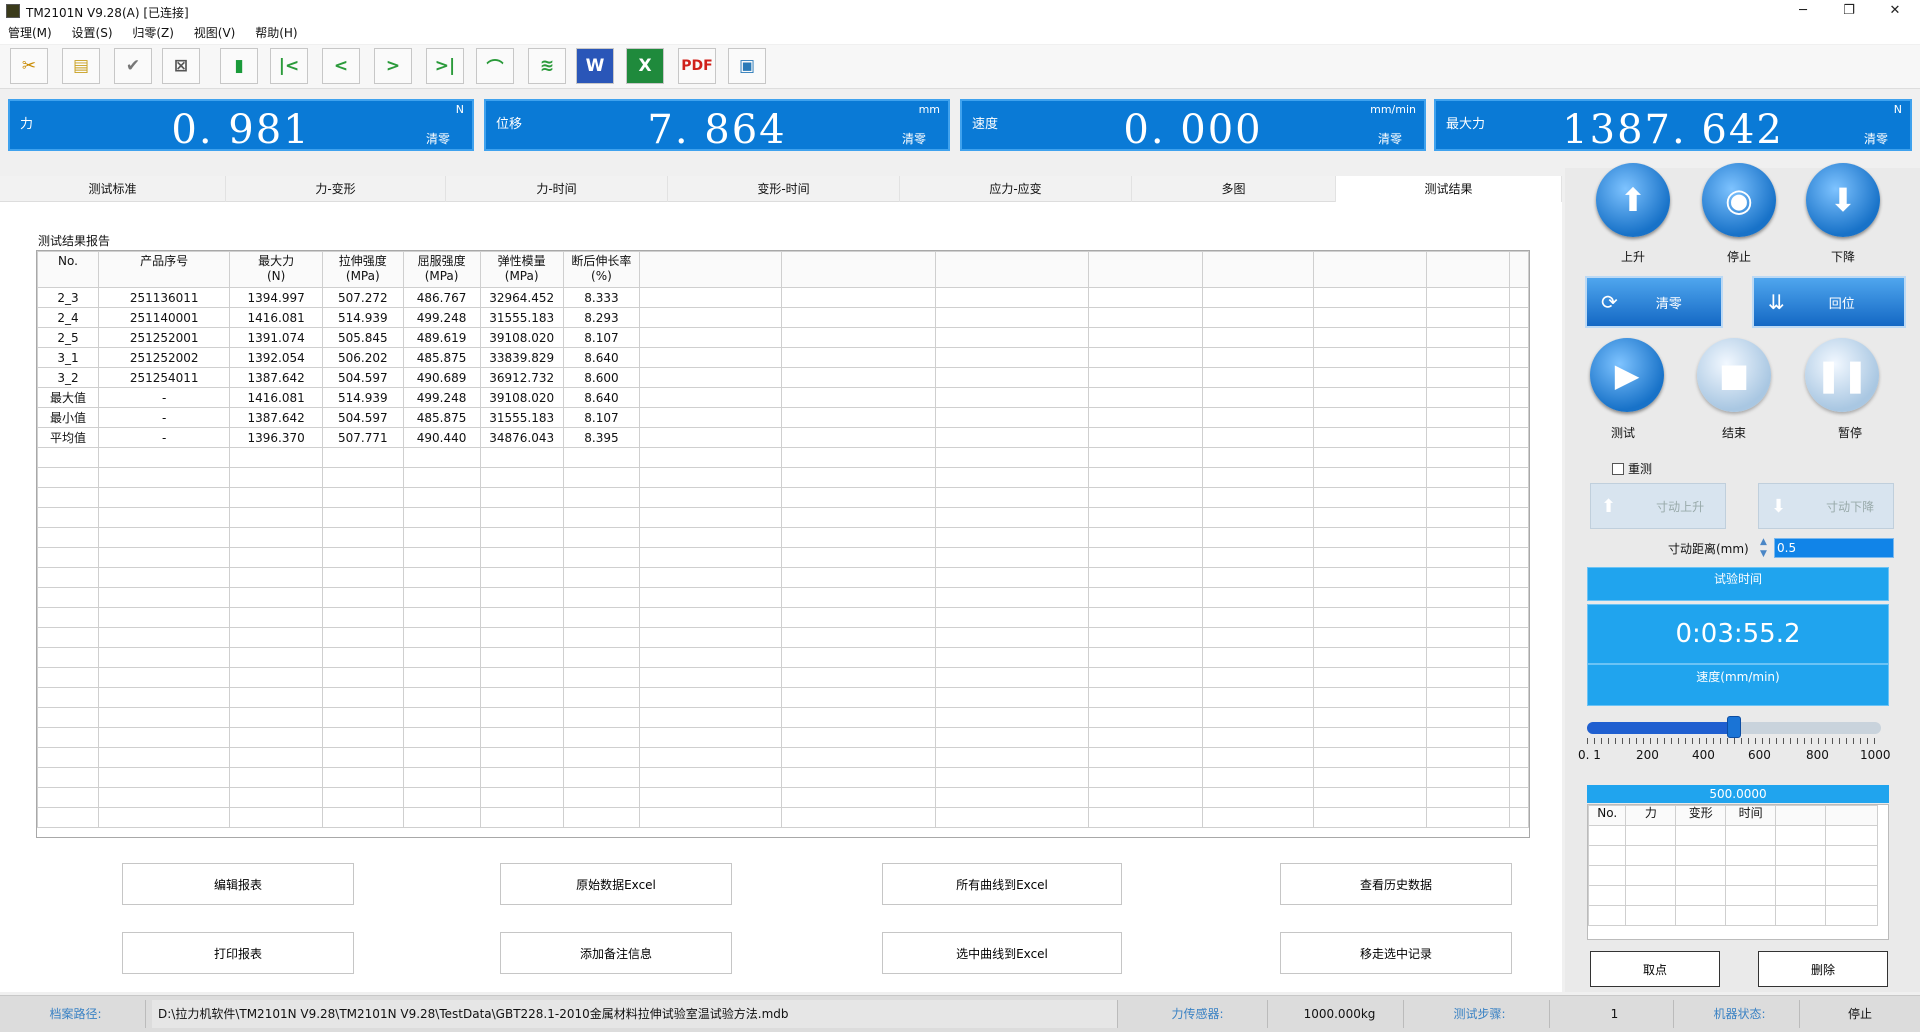 The height and width of the screenshot is (1032, 1920). I want to click on exit-icon: ⊠, so click(181, 66).